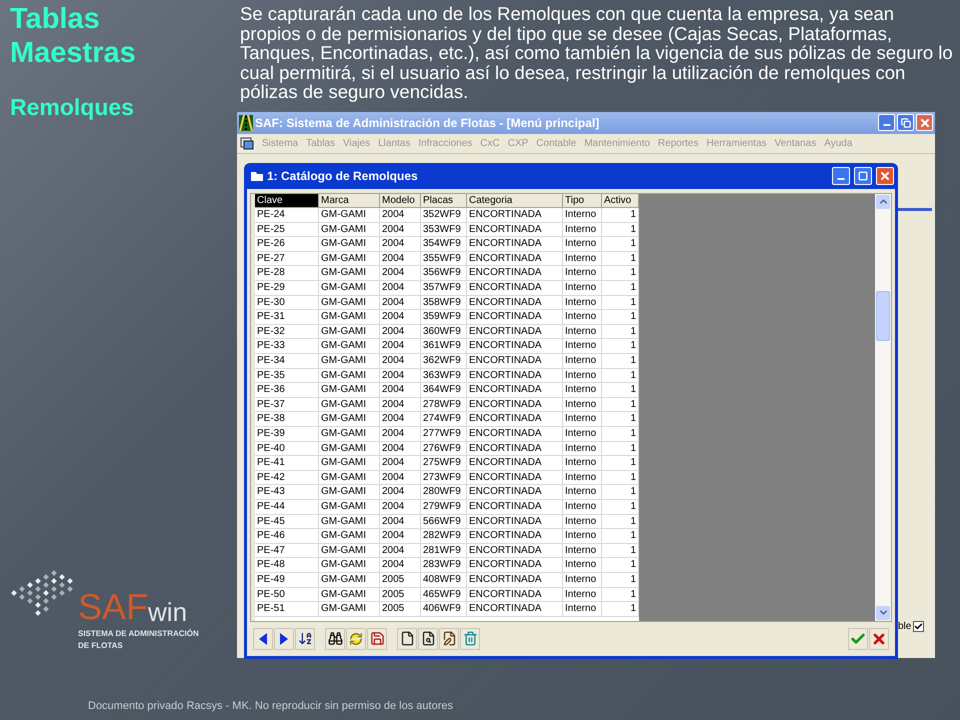  Describe the element at coordinates (883, 315) in the screenshot. I see `scroll-thumb` at that location.